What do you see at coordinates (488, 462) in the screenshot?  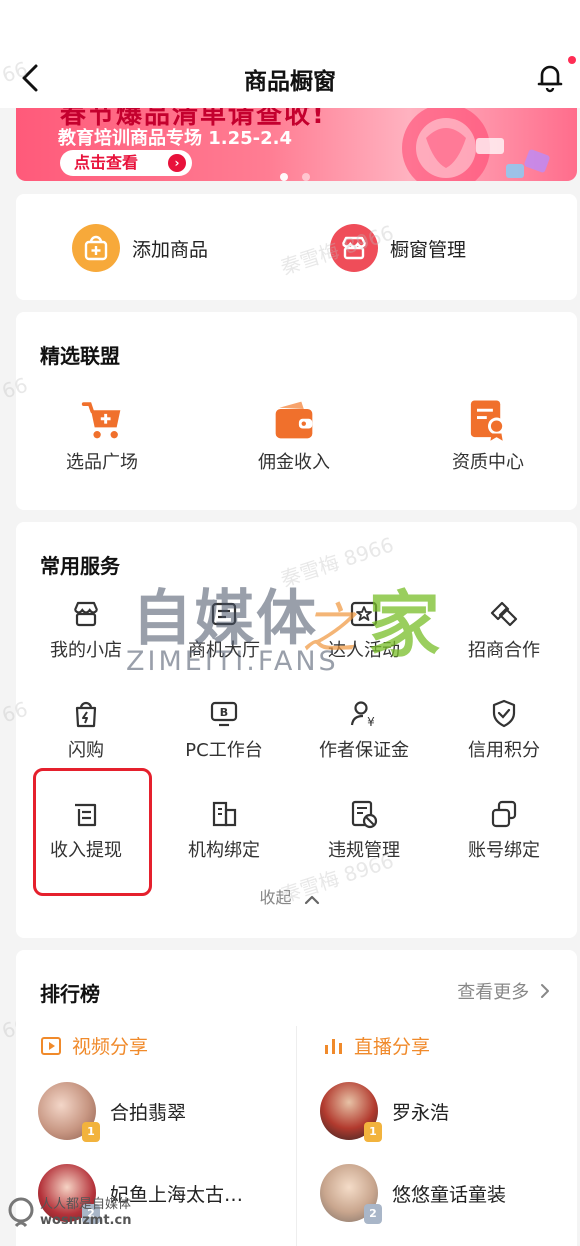 I see `qualification-center-label: 资质中心` at bounding box center [488, 462].